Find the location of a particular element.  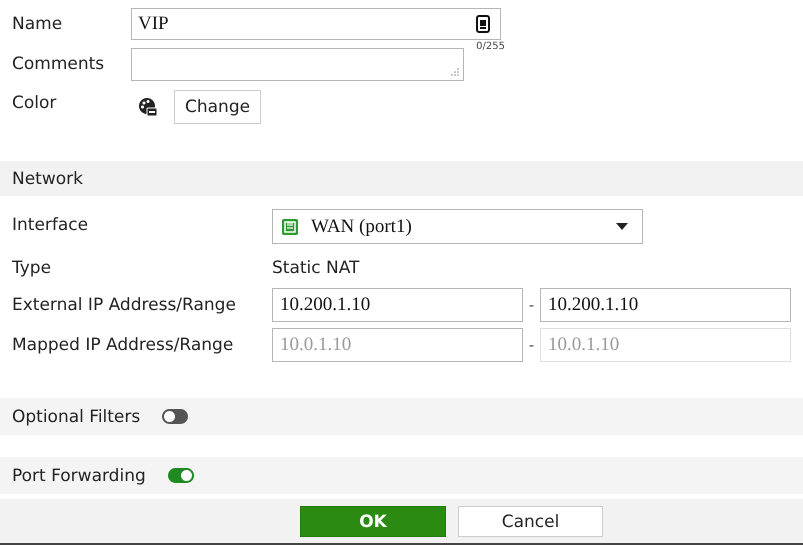

palette-icon is located at coordinates (148, 107).